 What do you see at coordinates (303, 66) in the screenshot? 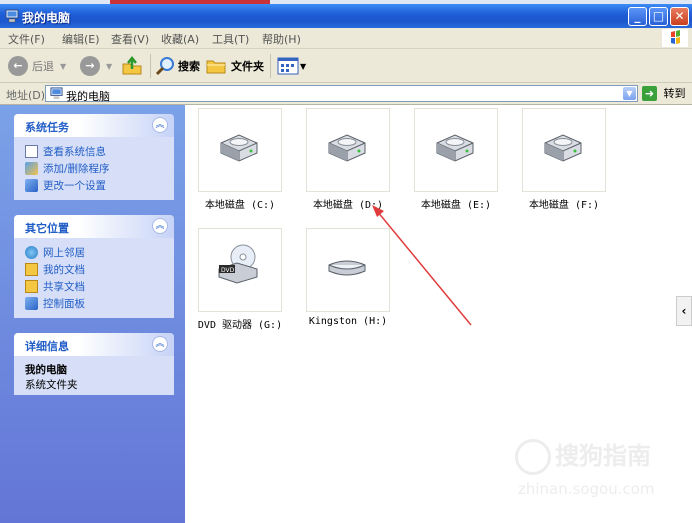
I see `views-dropdown-icon: ▼` at bounding box center [303, 66].